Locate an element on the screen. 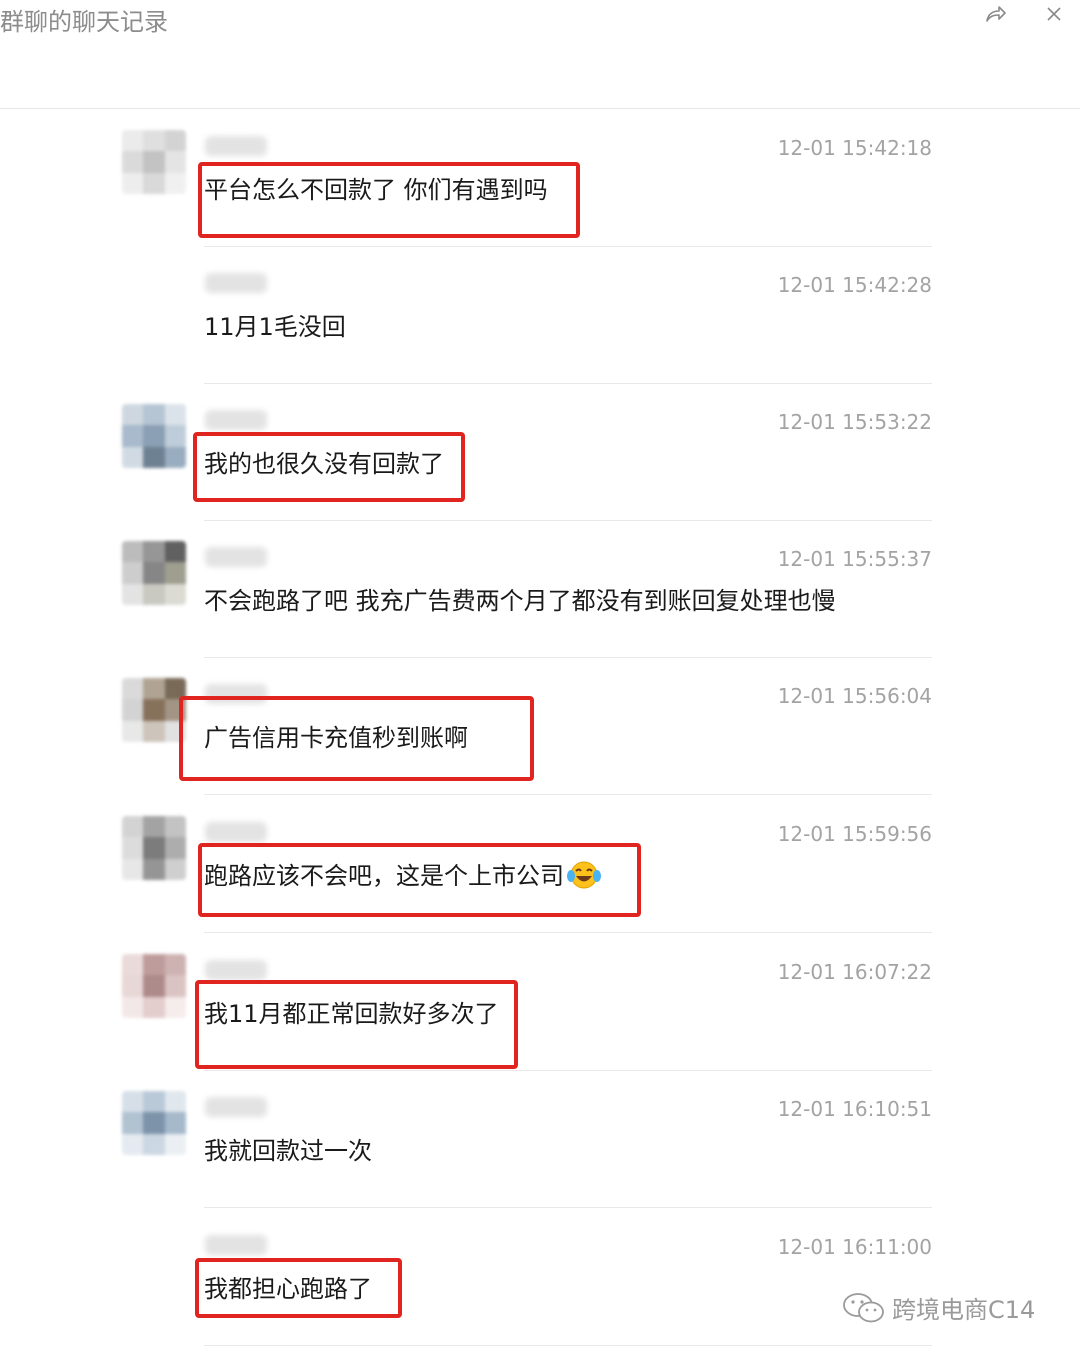  watermark: 跨境电商C14 is located at coordinates (938, 1307).